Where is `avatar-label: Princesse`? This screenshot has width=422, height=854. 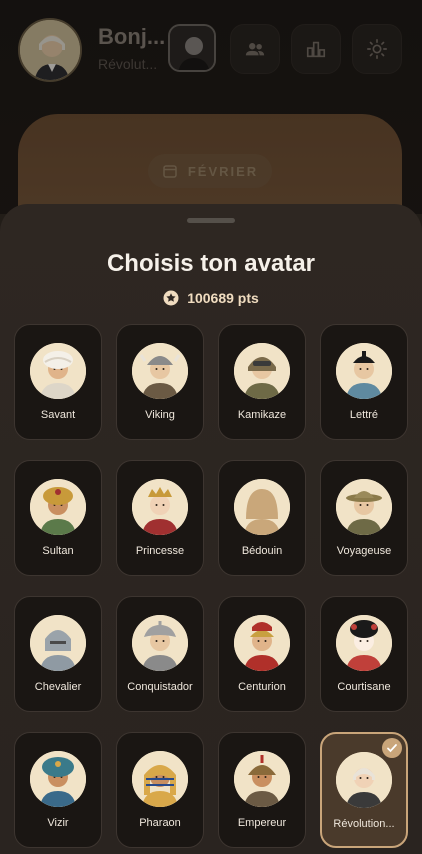
avatar-label: Princesse is located at coordinates (160, 551).